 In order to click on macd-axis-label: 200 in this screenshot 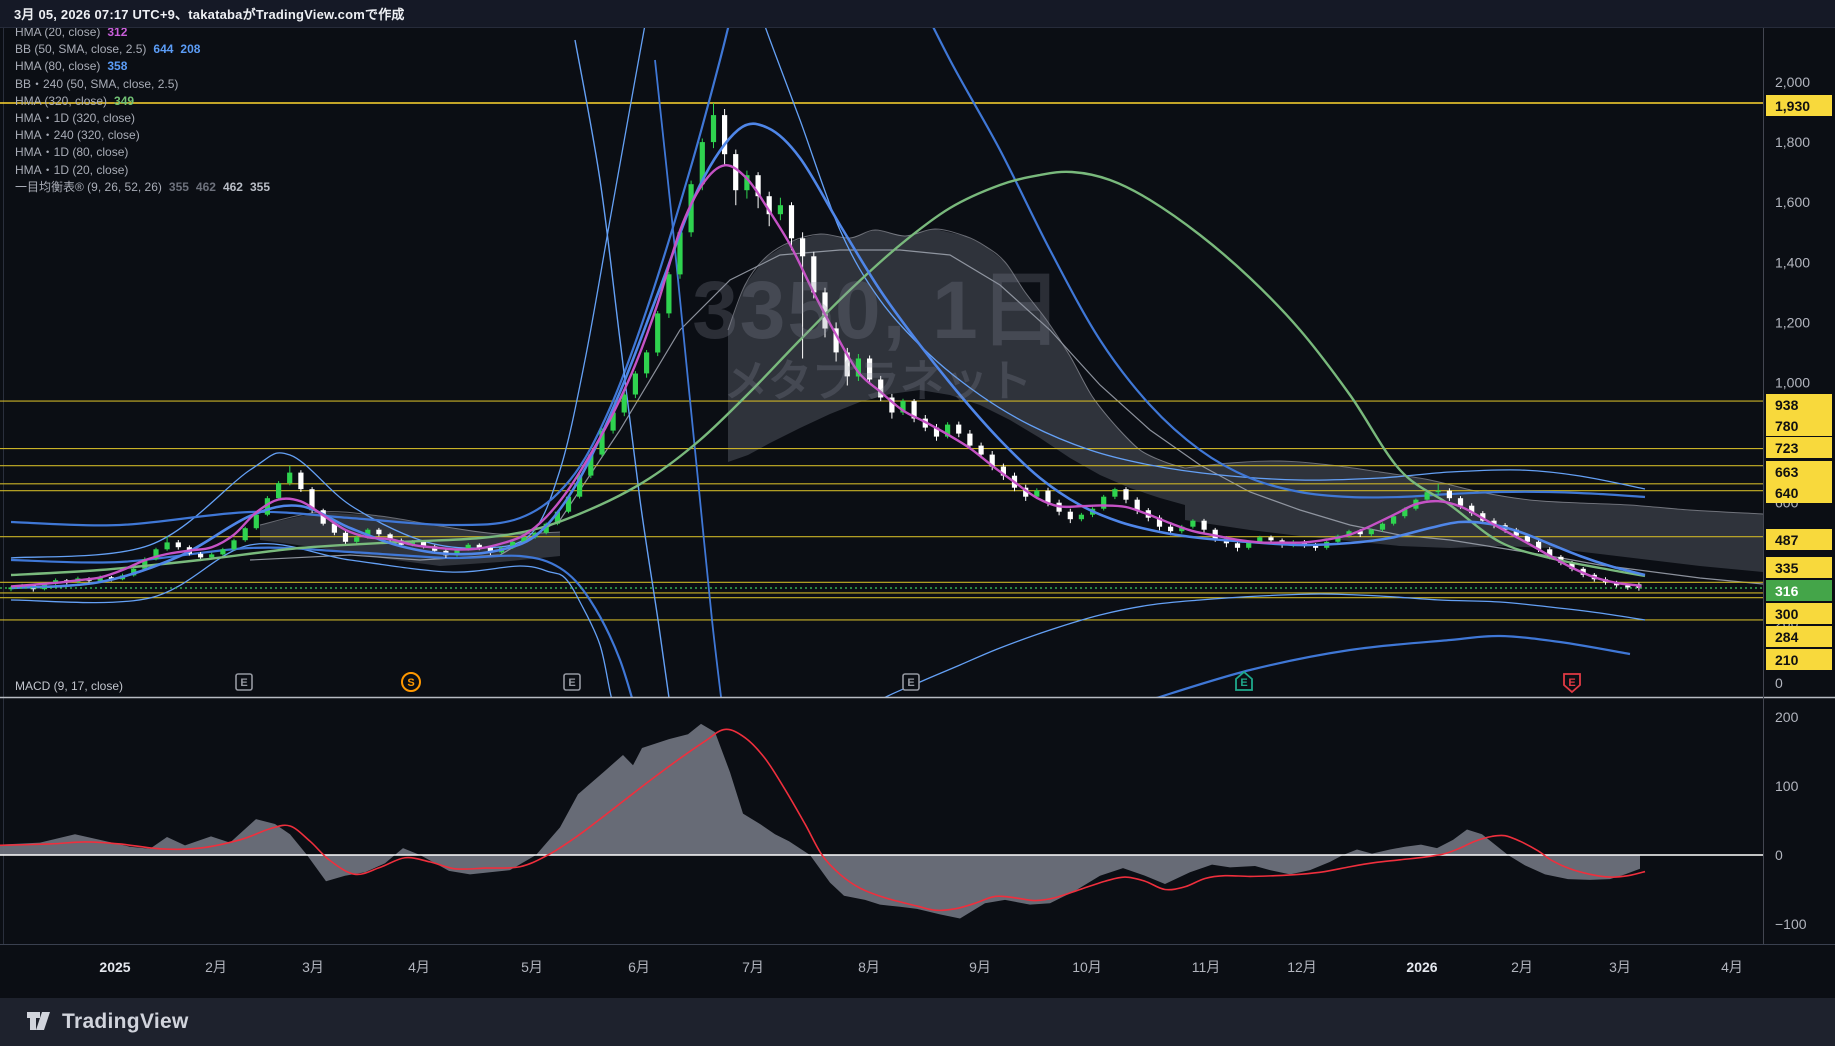, I will do `click(1787, 717)`.